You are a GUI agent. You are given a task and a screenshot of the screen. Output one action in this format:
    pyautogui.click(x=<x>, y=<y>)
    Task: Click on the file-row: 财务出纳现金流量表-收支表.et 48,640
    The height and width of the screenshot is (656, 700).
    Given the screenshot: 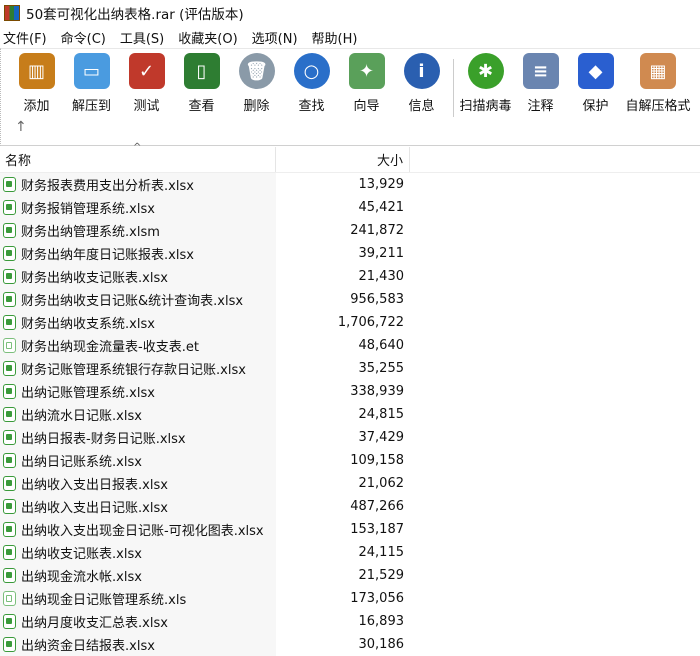 What is the action you would take?
    pyautogui.click(x=350, y=345)
    